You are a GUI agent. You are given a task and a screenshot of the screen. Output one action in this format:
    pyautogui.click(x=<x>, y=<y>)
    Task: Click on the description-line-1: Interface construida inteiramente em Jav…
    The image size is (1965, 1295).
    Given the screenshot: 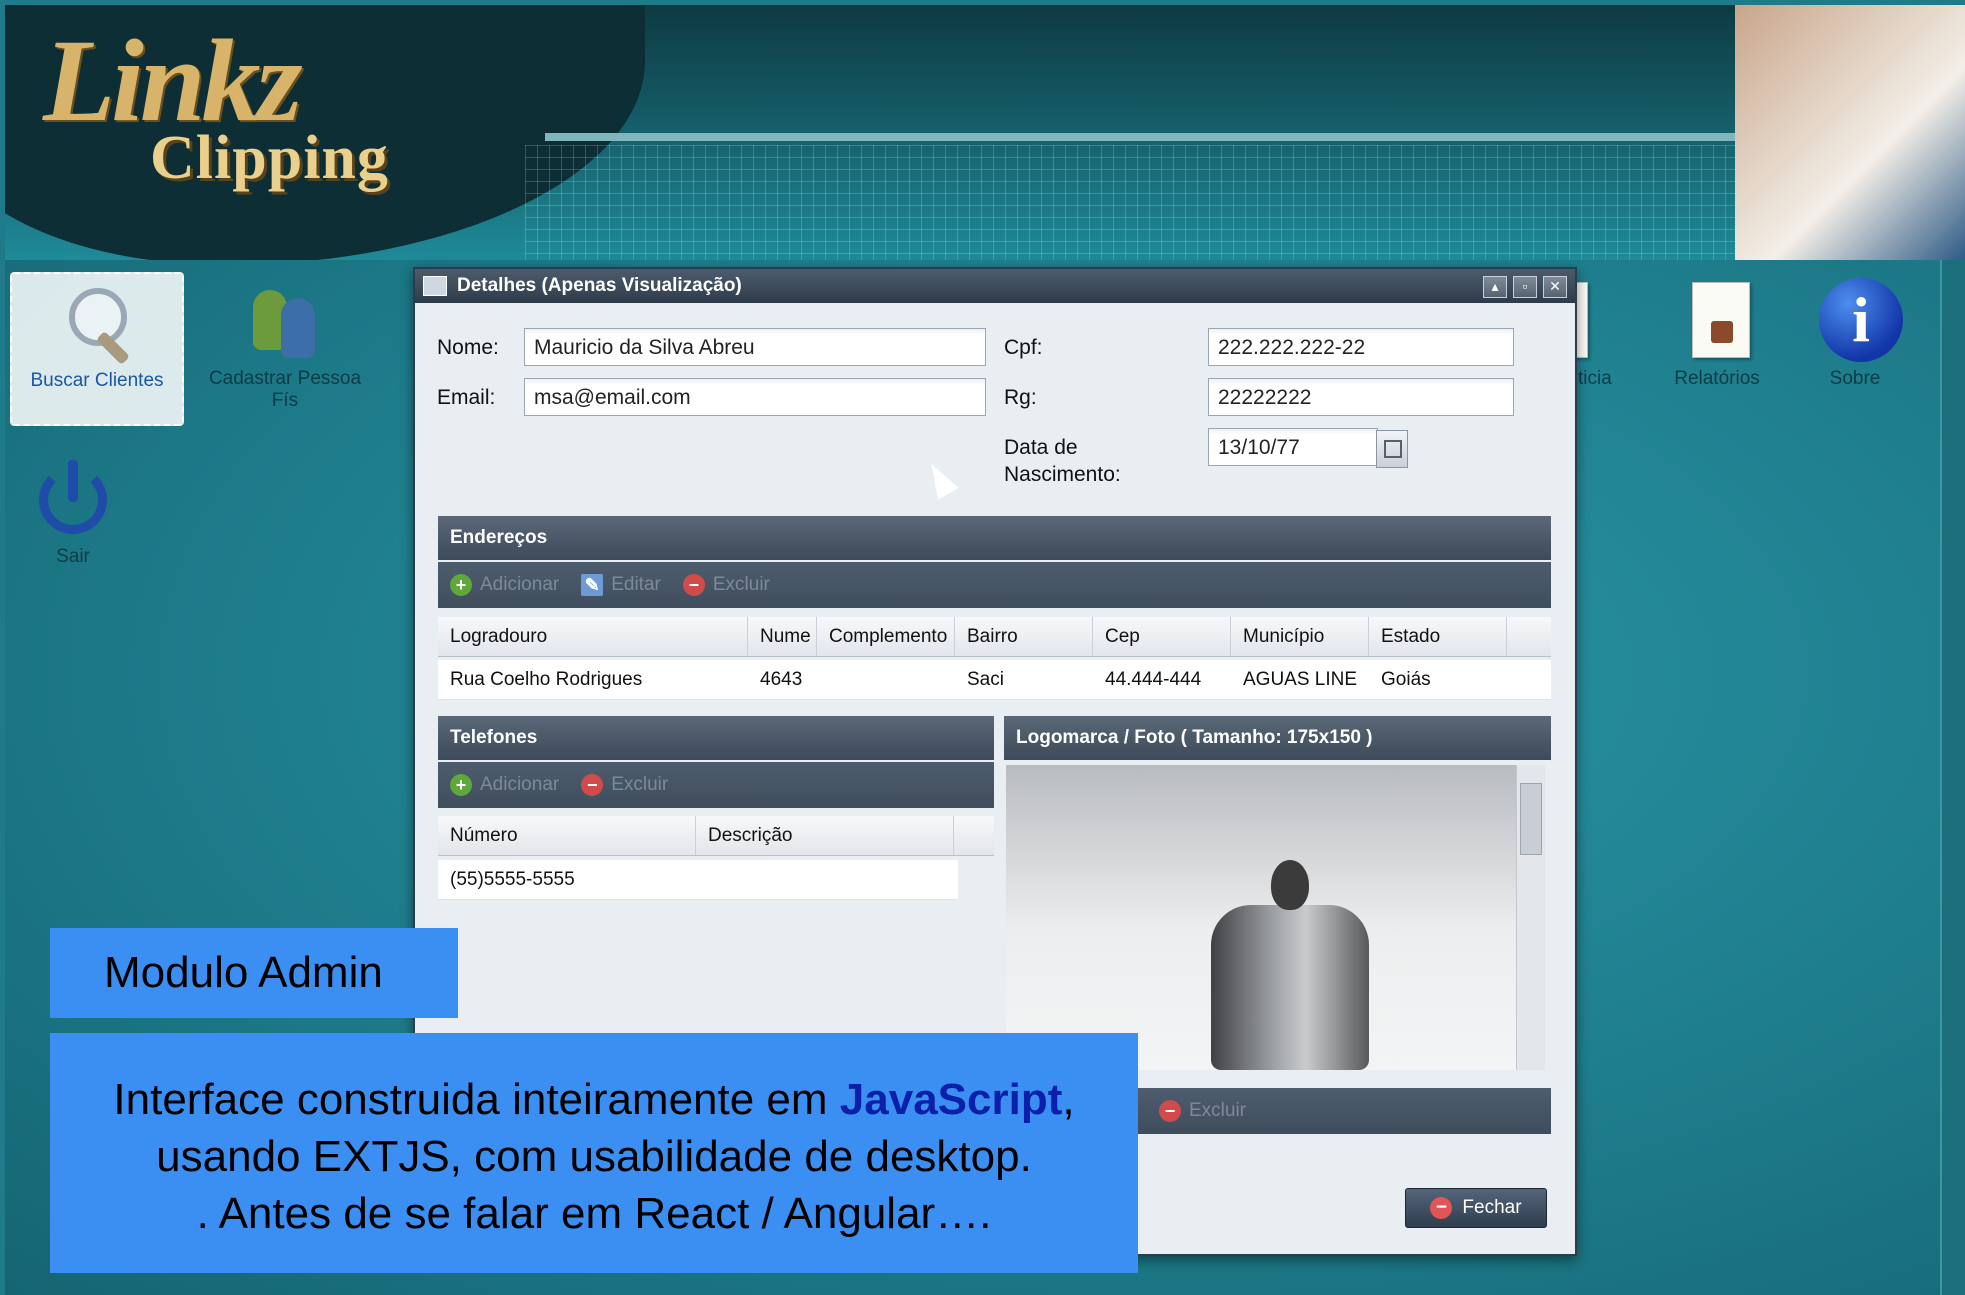 What is the action you would take?
    pyautogui.click(x=594, y=1099)
    